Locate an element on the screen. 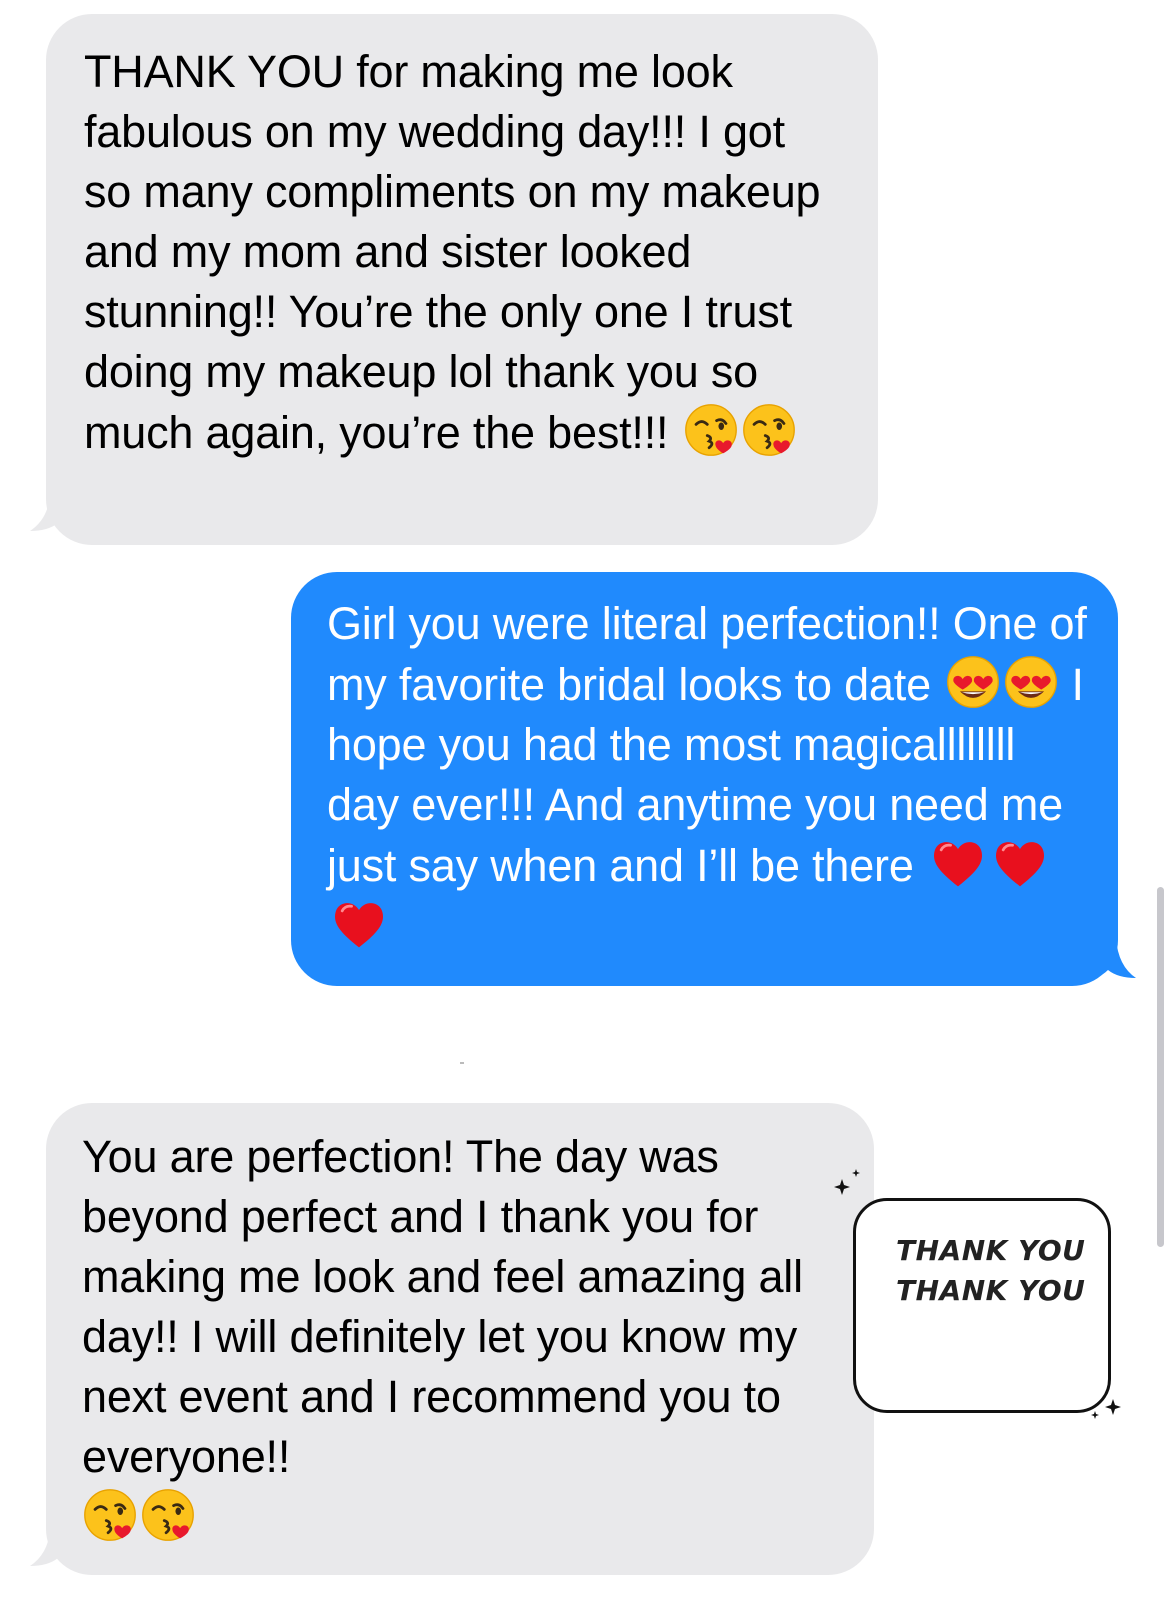  sticker-line-1: THANK YOU is located at coordinates (991, 1250).